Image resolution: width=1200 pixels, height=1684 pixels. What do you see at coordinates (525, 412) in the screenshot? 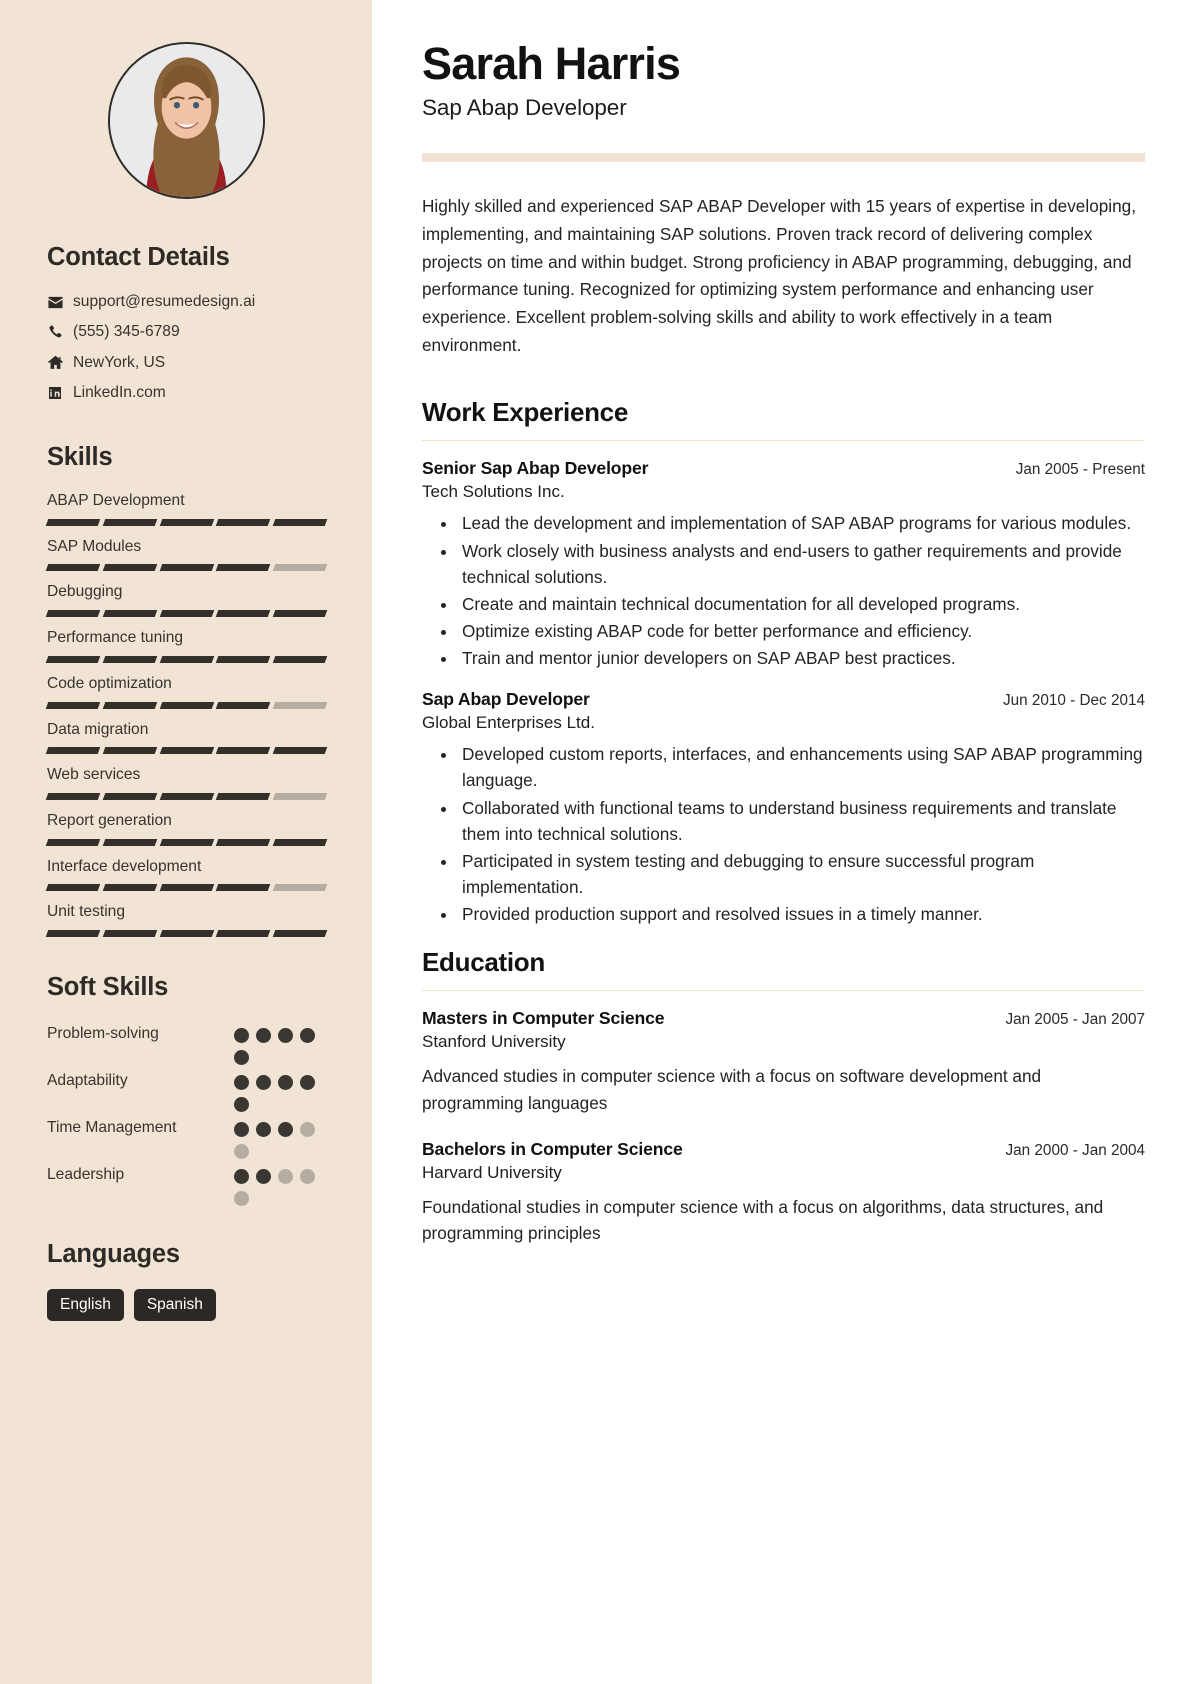
I see `work-experience-heading: Work Experience` at bounding box center [525, 412].